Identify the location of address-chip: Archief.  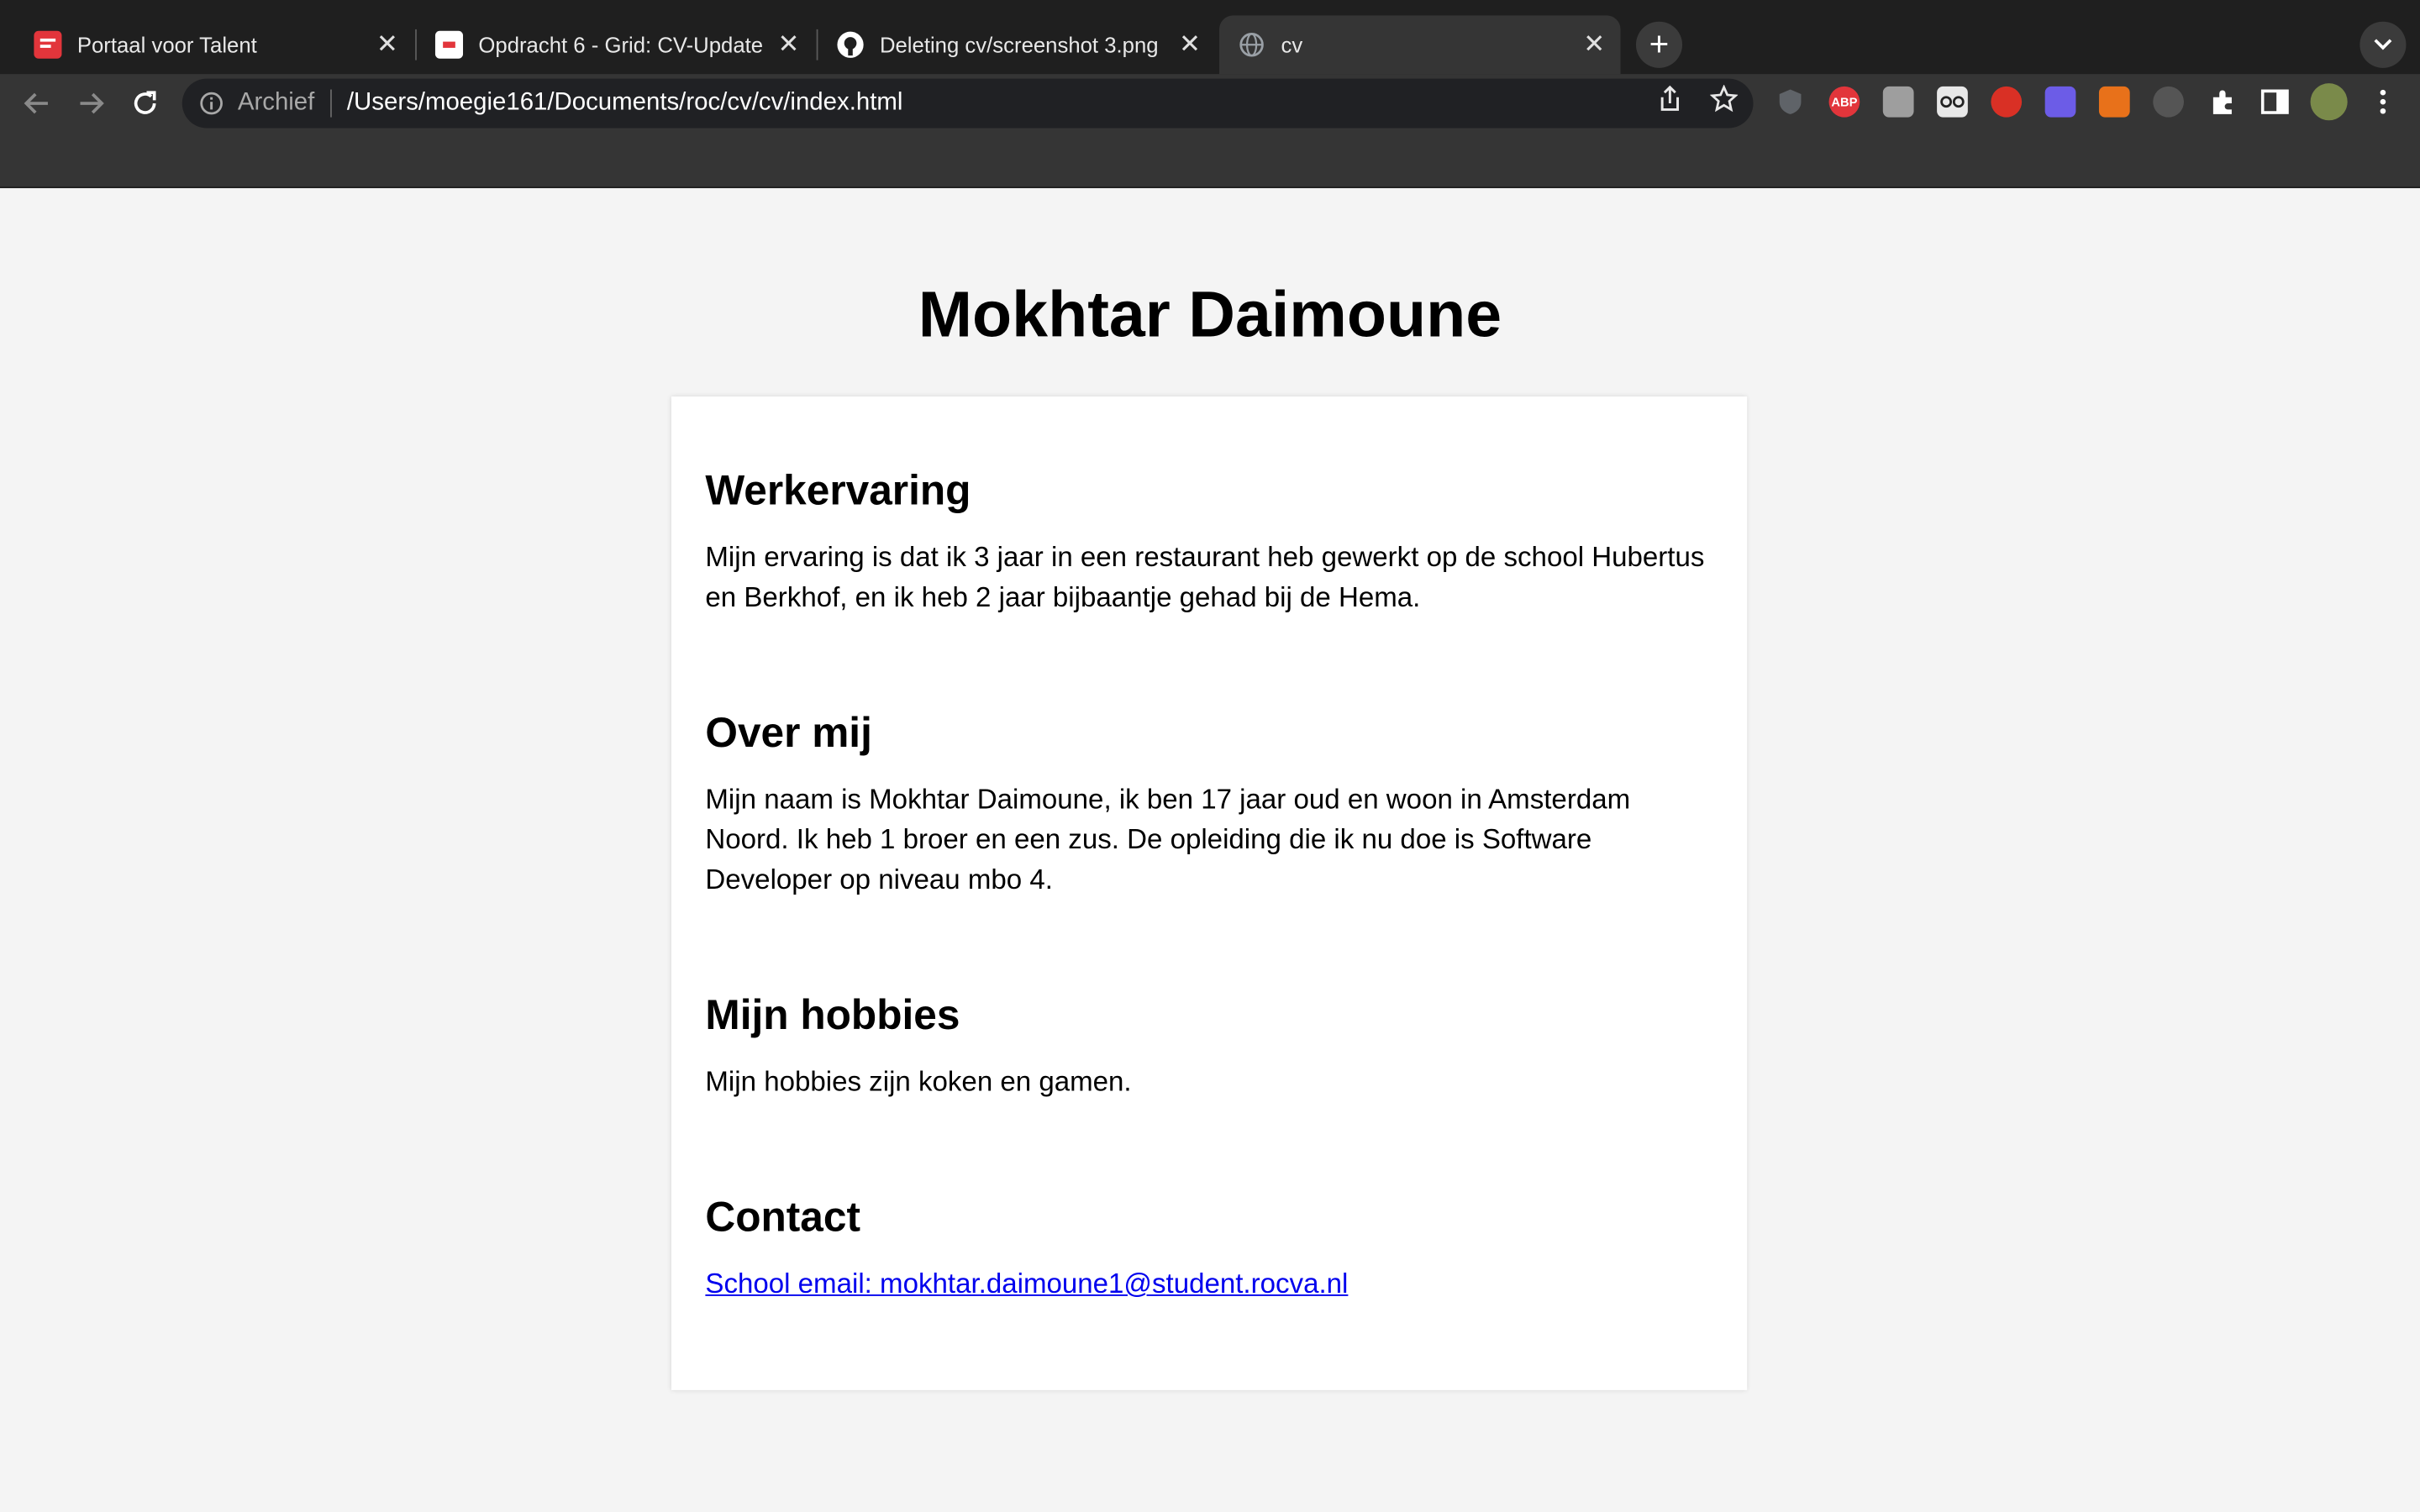
(285, 103).